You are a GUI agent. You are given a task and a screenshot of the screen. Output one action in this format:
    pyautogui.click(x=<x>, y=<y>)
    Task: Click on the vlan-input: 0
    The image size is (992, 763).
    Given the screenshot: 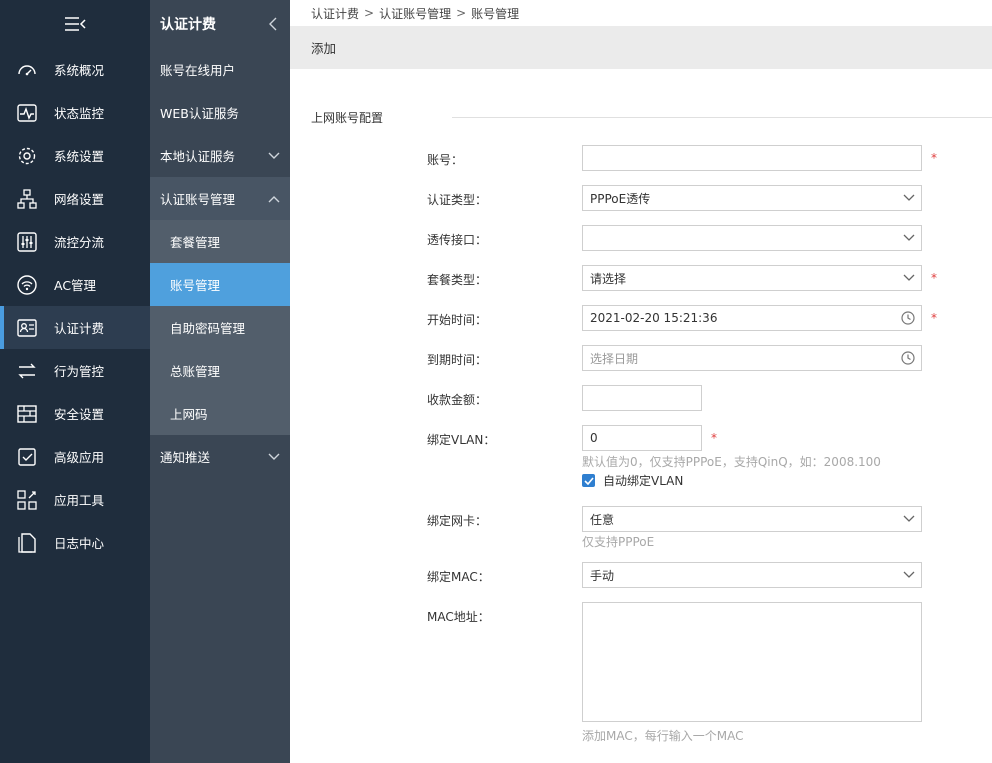 What is the action you would take?
    pyautogui.click(x=642, y=438)
    